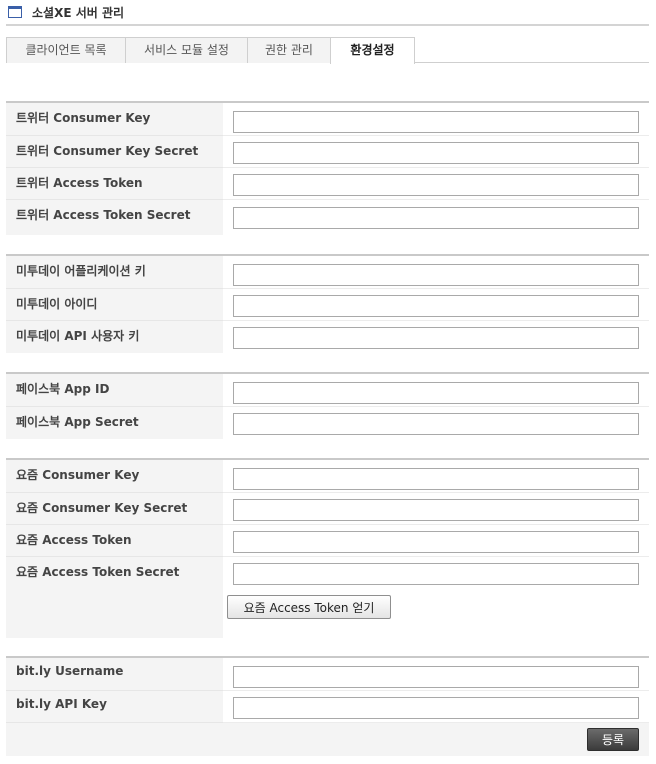  Describe the element at coordinates (436, 708) in the screenshot. I see `bitly-api-key-input` at that location.